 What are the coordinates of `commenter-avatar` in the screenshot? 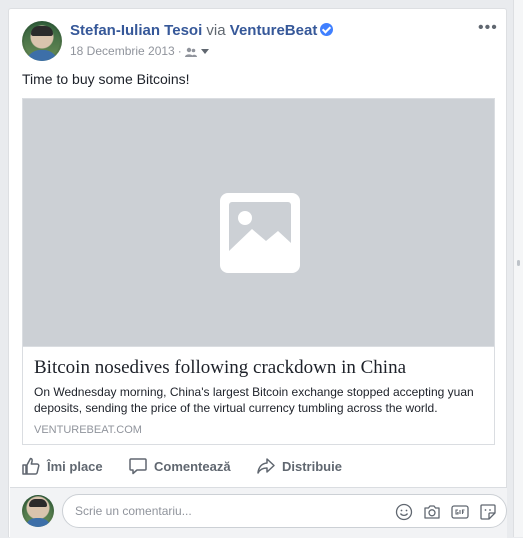 It's located at (38, 511).